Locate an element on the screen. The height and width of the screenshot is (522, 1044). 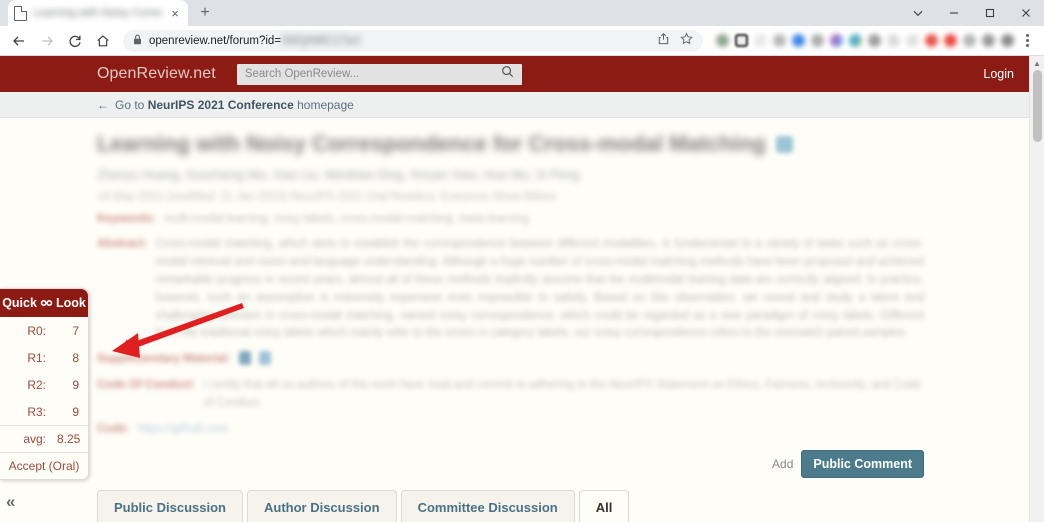
tab-favicon-icon is located at coordinates (20, 13).